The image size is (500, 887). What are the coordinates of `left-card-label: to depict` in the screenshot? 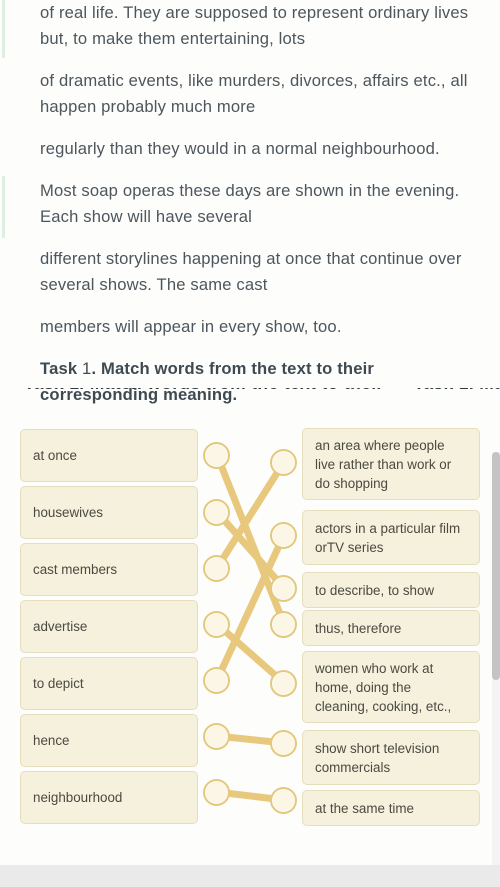 It's located at (58, 683).